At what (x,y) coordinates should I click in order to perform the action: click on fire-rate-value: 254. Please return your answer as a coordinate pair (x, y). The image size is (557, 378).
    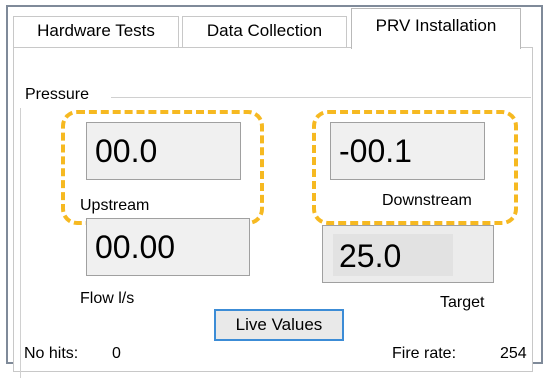
    Looking at the image, I should click on (513, 353).